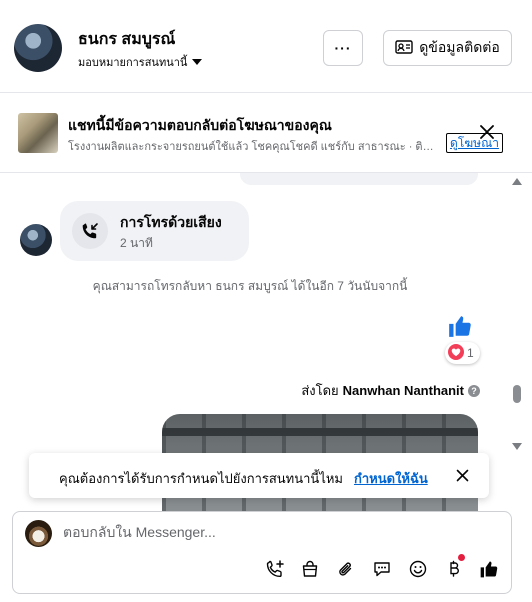 This screenshot has width=532, height=602. Describe the element at coordinates (517, 394) in the screenshot. I see `scrollbar-thumb` at that location.